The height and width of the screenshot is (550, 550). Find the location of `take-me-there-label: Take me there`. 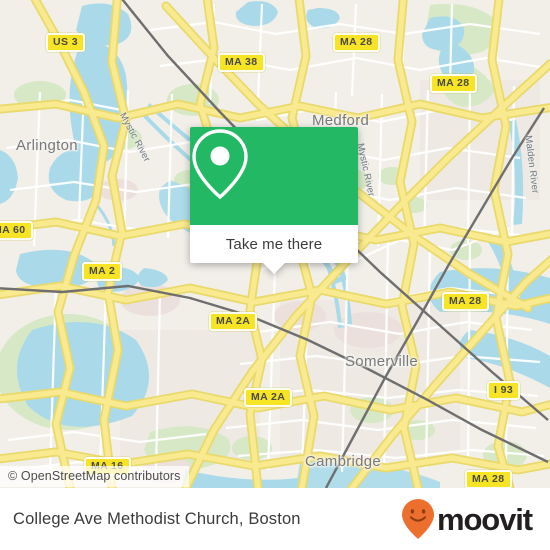

take-me-there-label: Take me there is located at coordinates (274, 244).